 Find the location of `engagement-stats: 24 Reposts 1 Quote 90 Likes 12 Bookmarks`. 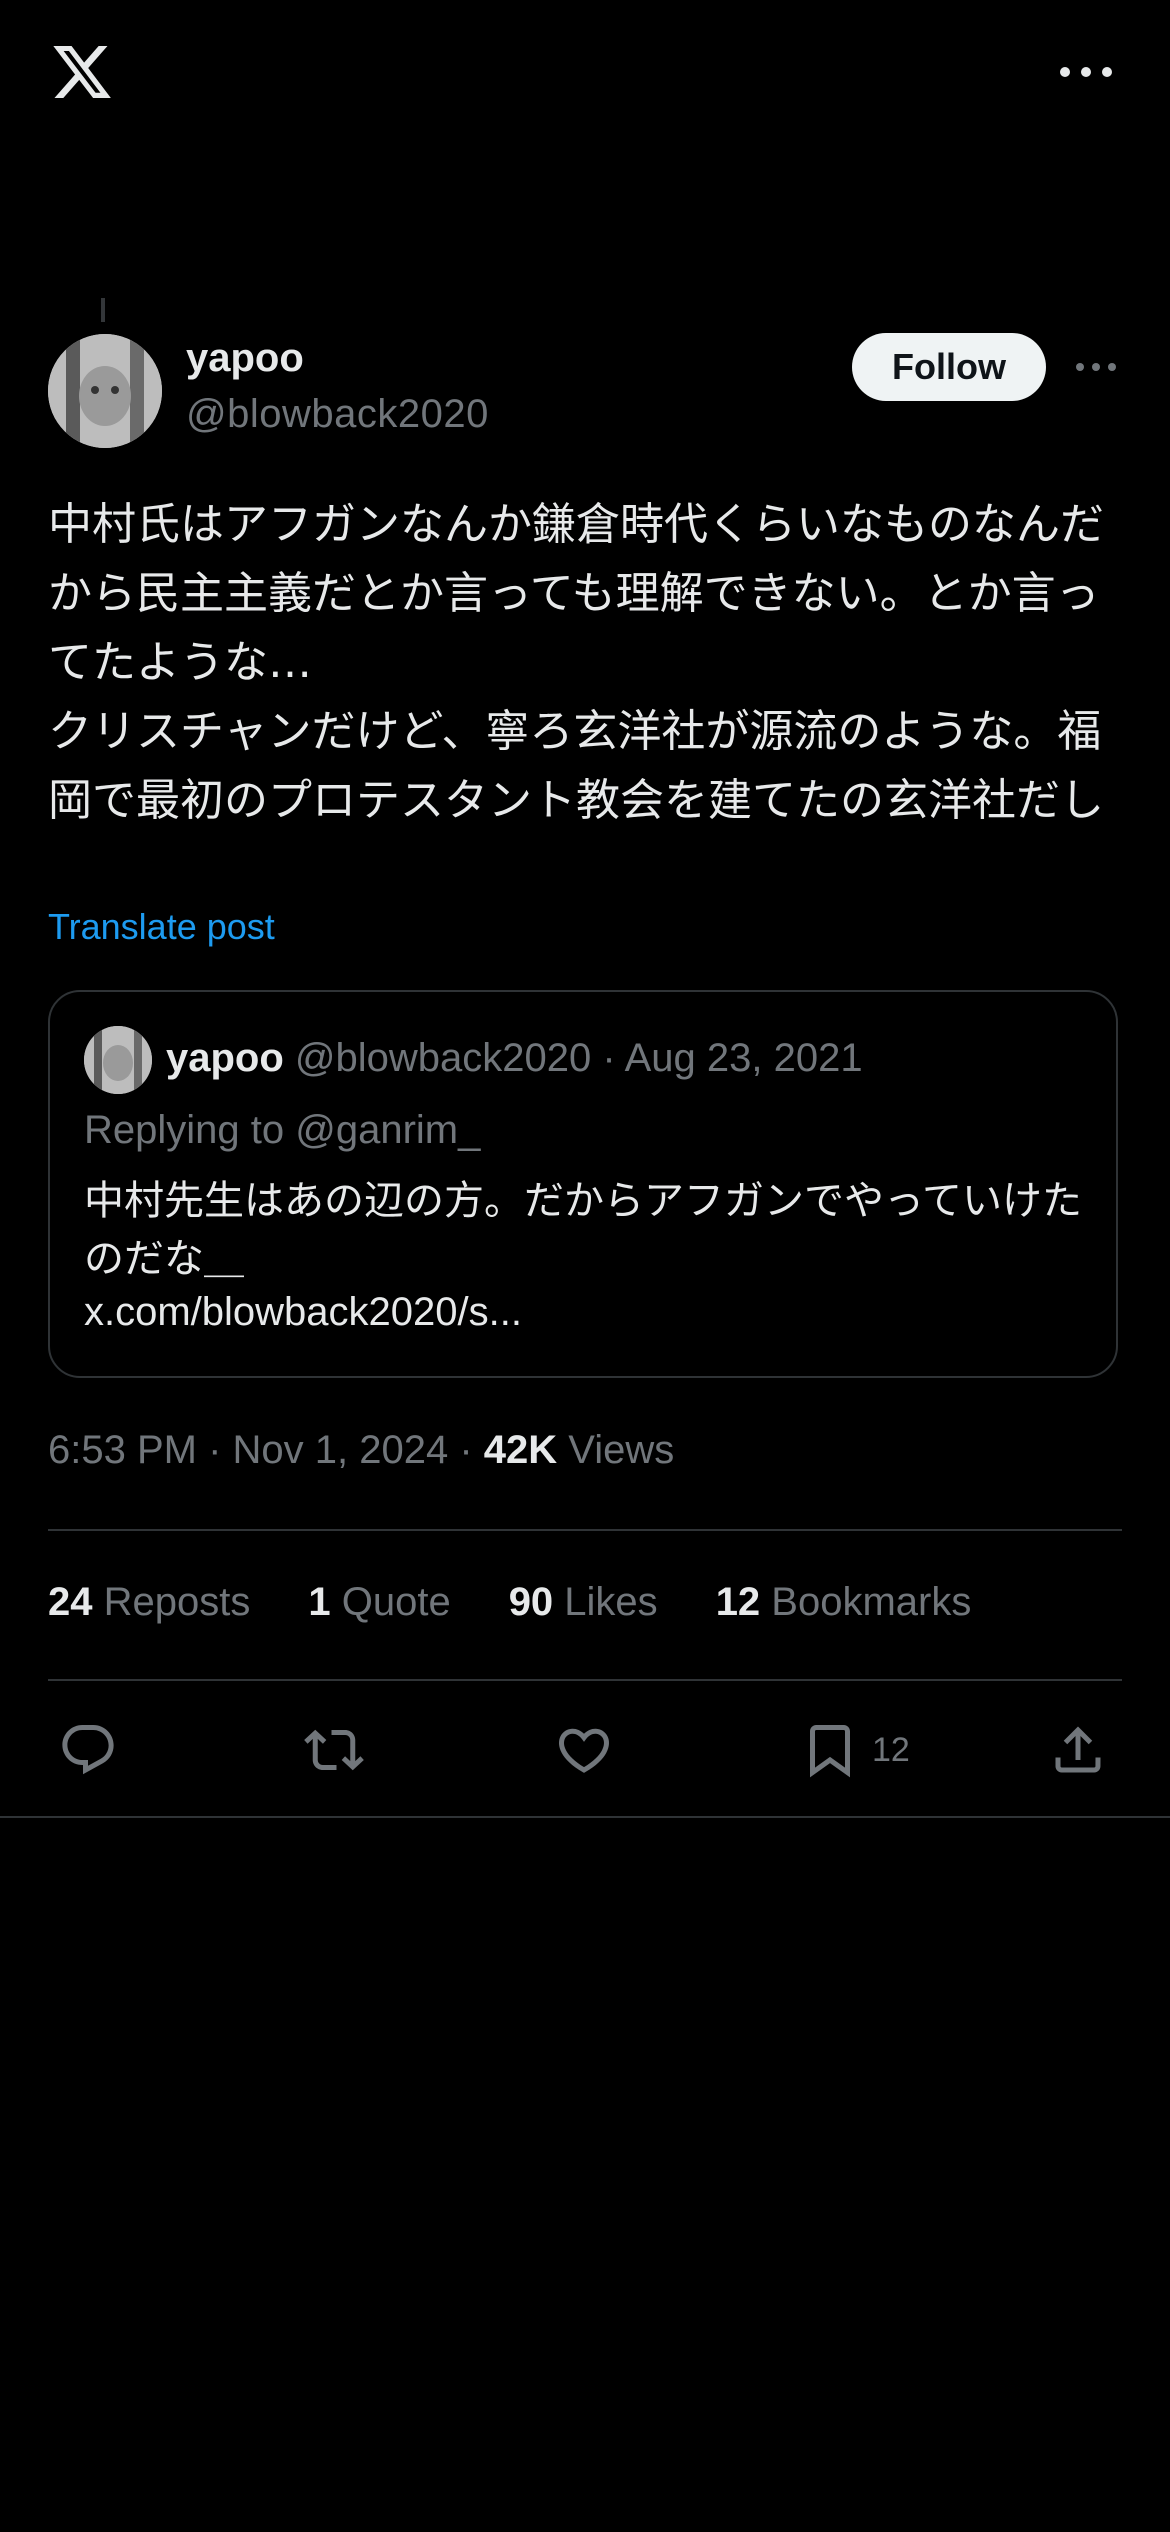

engagement-stats: 24 Reposts 1 Quote 90 Likes 12 Bookmarks is located at coordinates (509, 1602).